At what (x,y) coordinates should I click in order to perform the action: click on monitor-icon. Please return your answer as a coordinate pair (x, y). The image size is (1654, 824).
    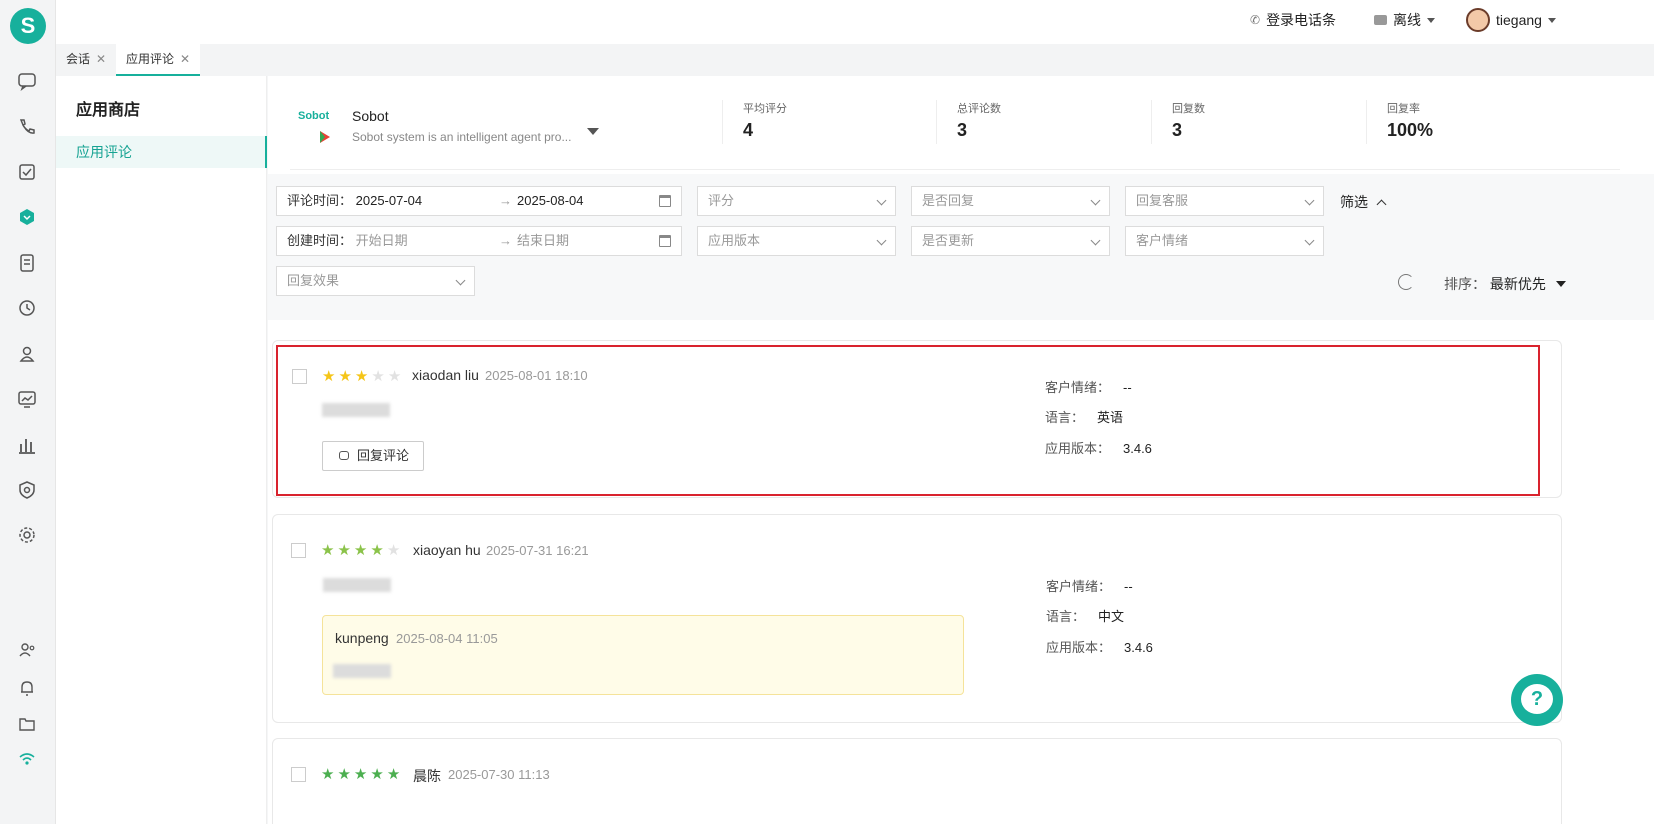
    Looking at the image, I should click on (27, 399).